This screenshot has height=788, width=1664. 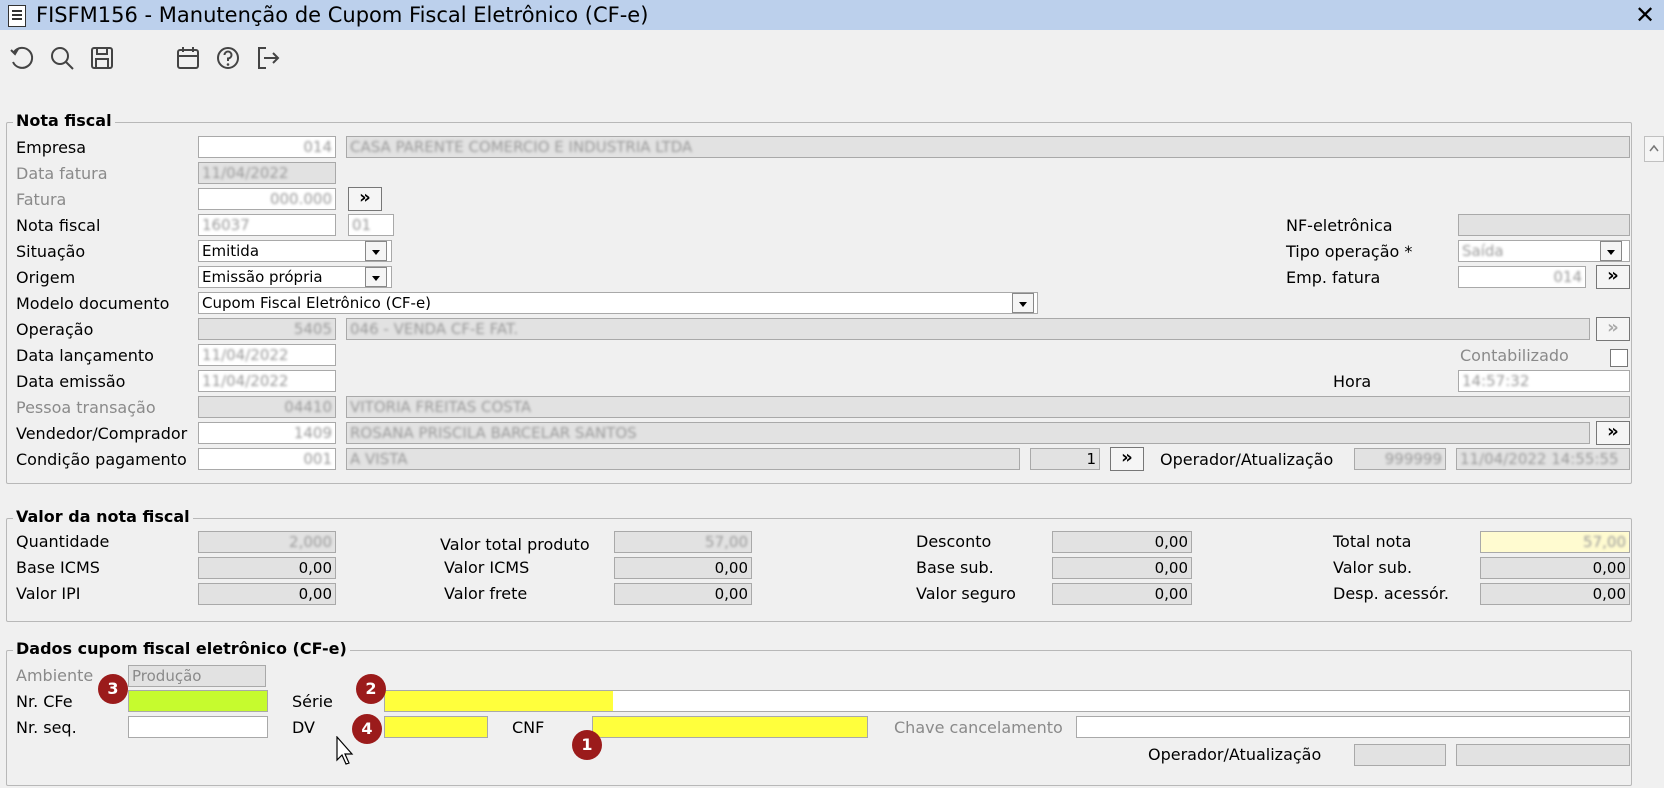 What do you see at coordinates (267, 568) in the screenshot?
I see `base-icms-field: 0,00` at bounding box center [267, 568].